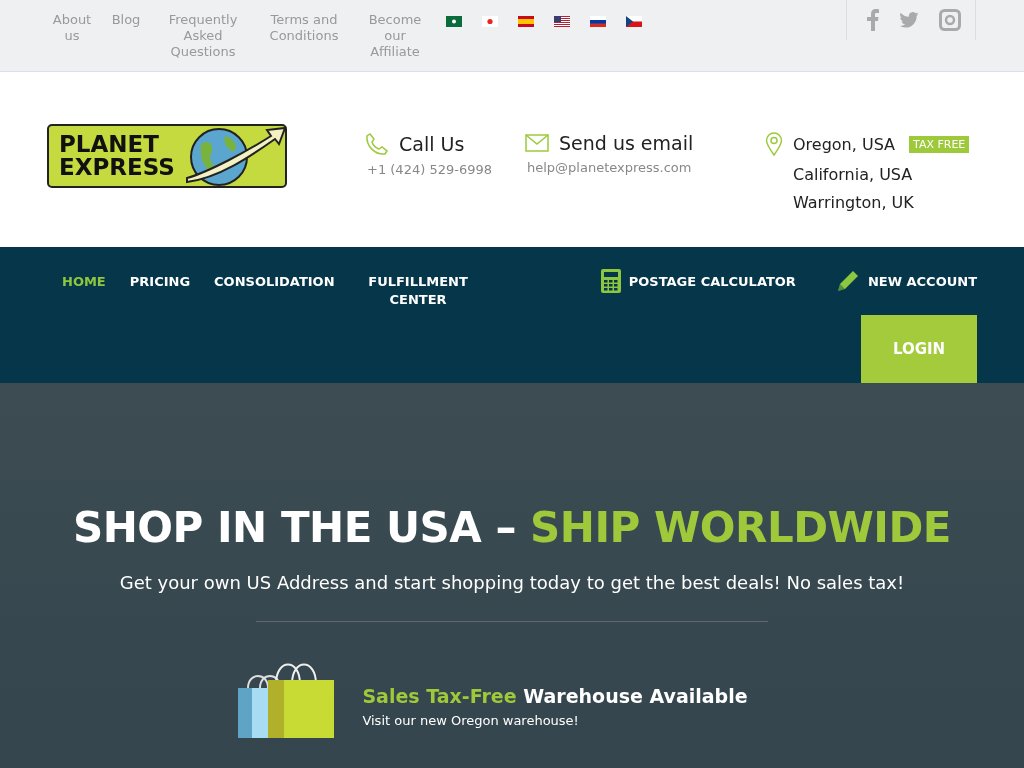  What do you see at coordinates (84, 282) in the screenshot?
I see `nav-link: HOME` at bounding box center [84, 282].